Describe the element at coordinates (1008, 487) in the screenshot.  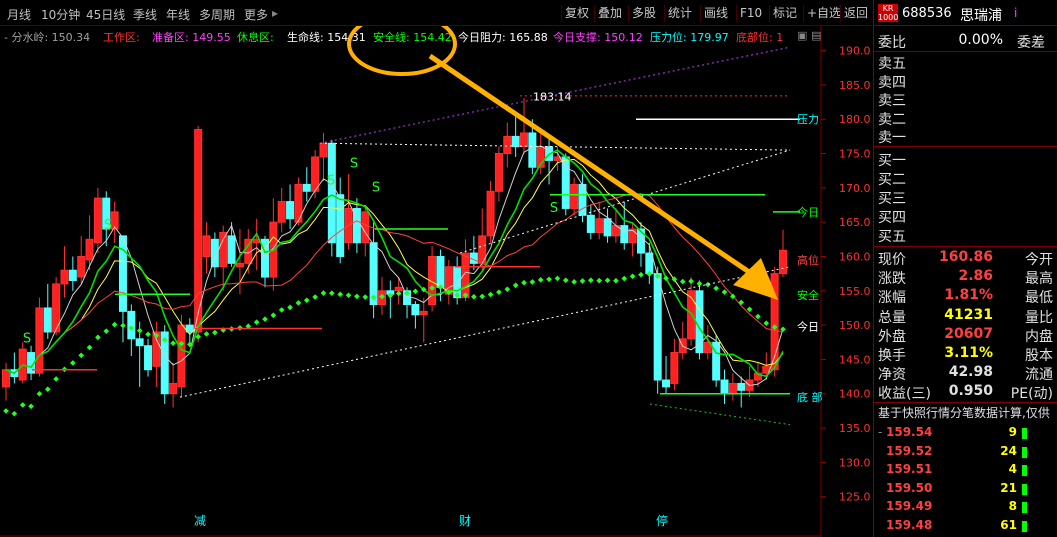
I see `tick-volume: 21` at that location.